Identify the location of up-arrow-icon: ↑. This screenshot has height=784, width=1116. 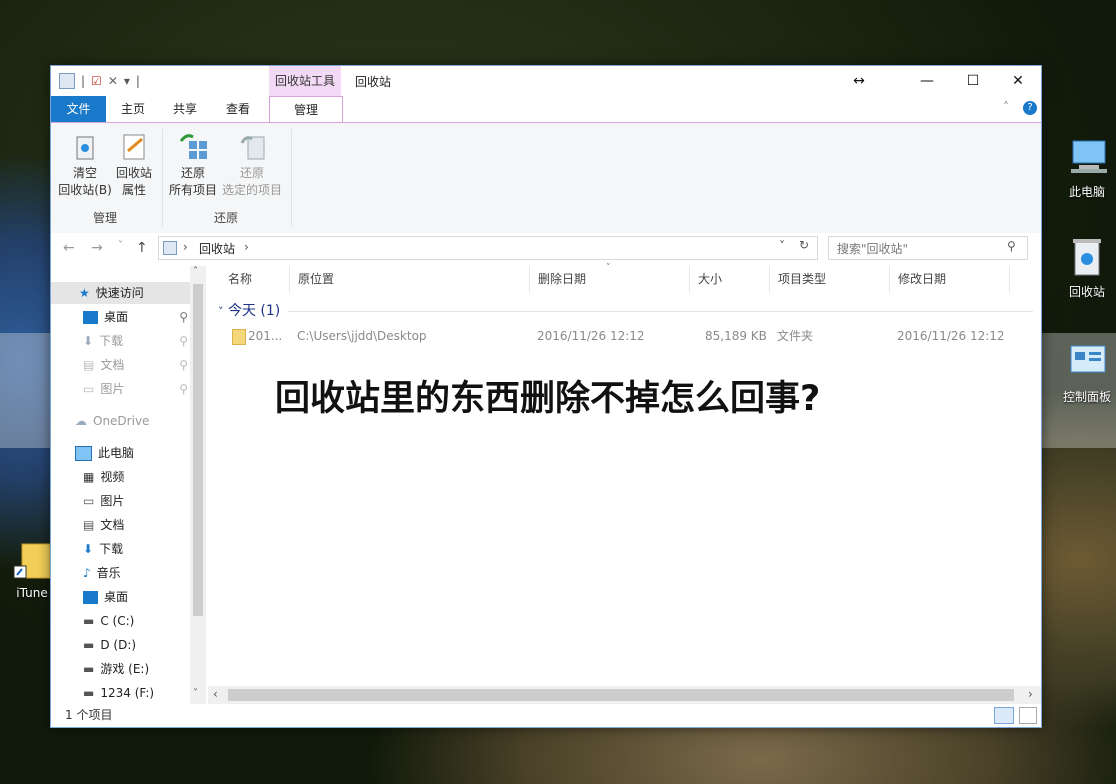
(142, 248).